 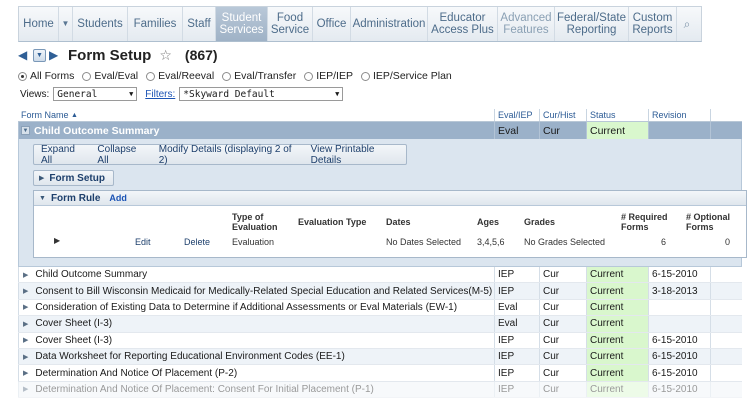 What do you see at coordinates (256, 115) in the screenshot?
I see `column-form-name: Form Name ▲` at bounding box center [256, 115].